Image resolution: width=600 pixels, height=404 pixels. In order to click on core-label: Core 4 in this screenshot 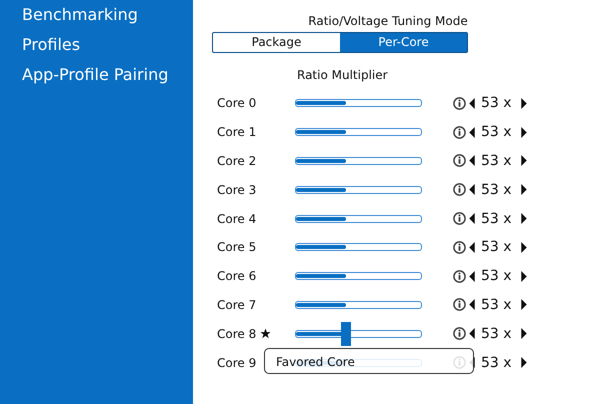, I will do `click(236, 219)`.